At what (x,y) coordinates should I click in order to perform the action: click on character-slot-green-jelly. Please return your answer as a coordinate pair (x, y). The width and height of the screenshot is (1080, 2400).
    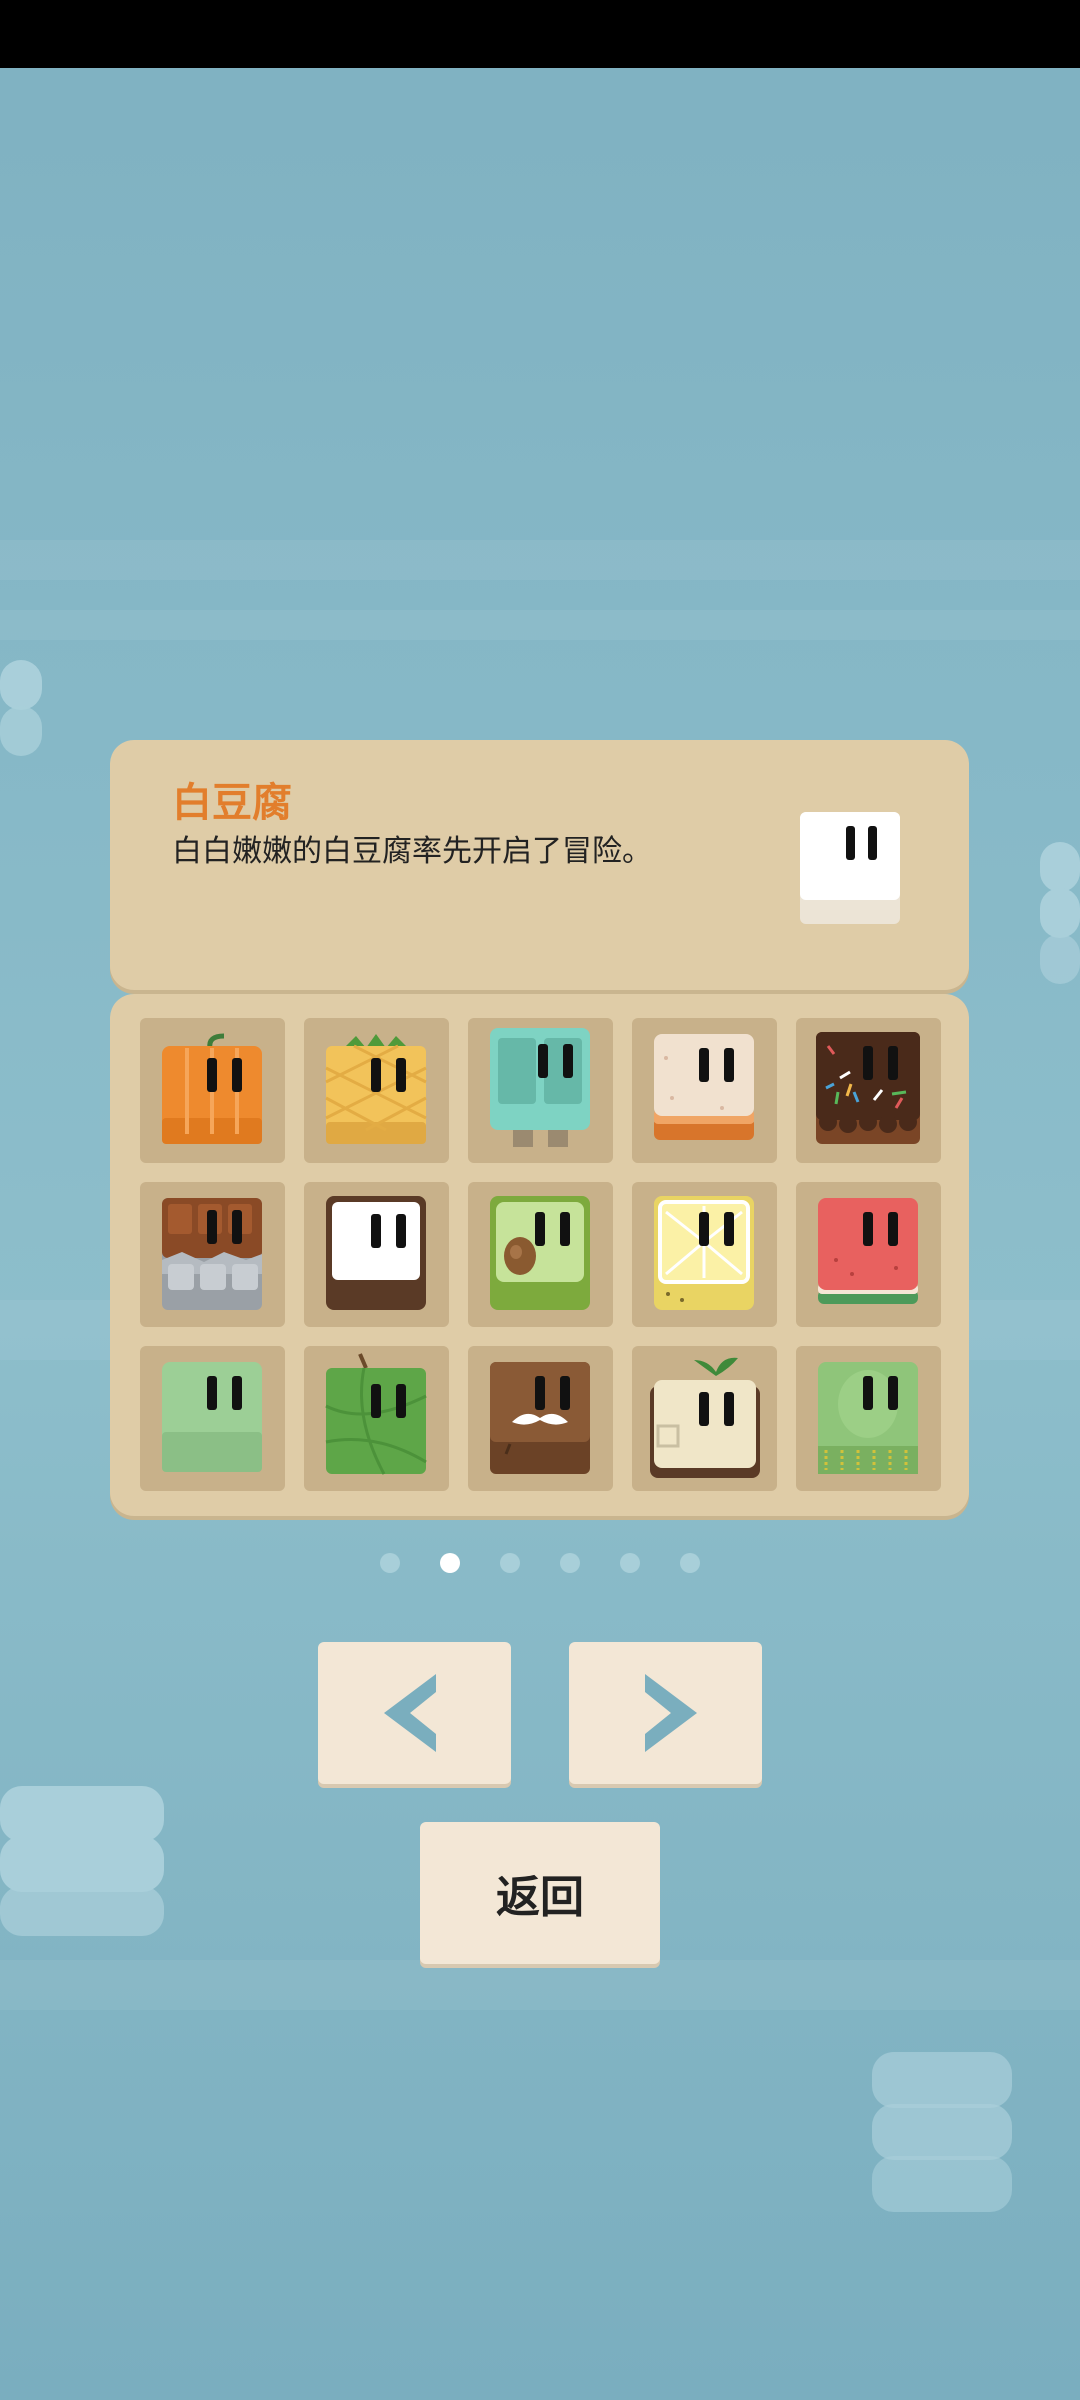
    Looking at the image, I should click on (212, 1418).